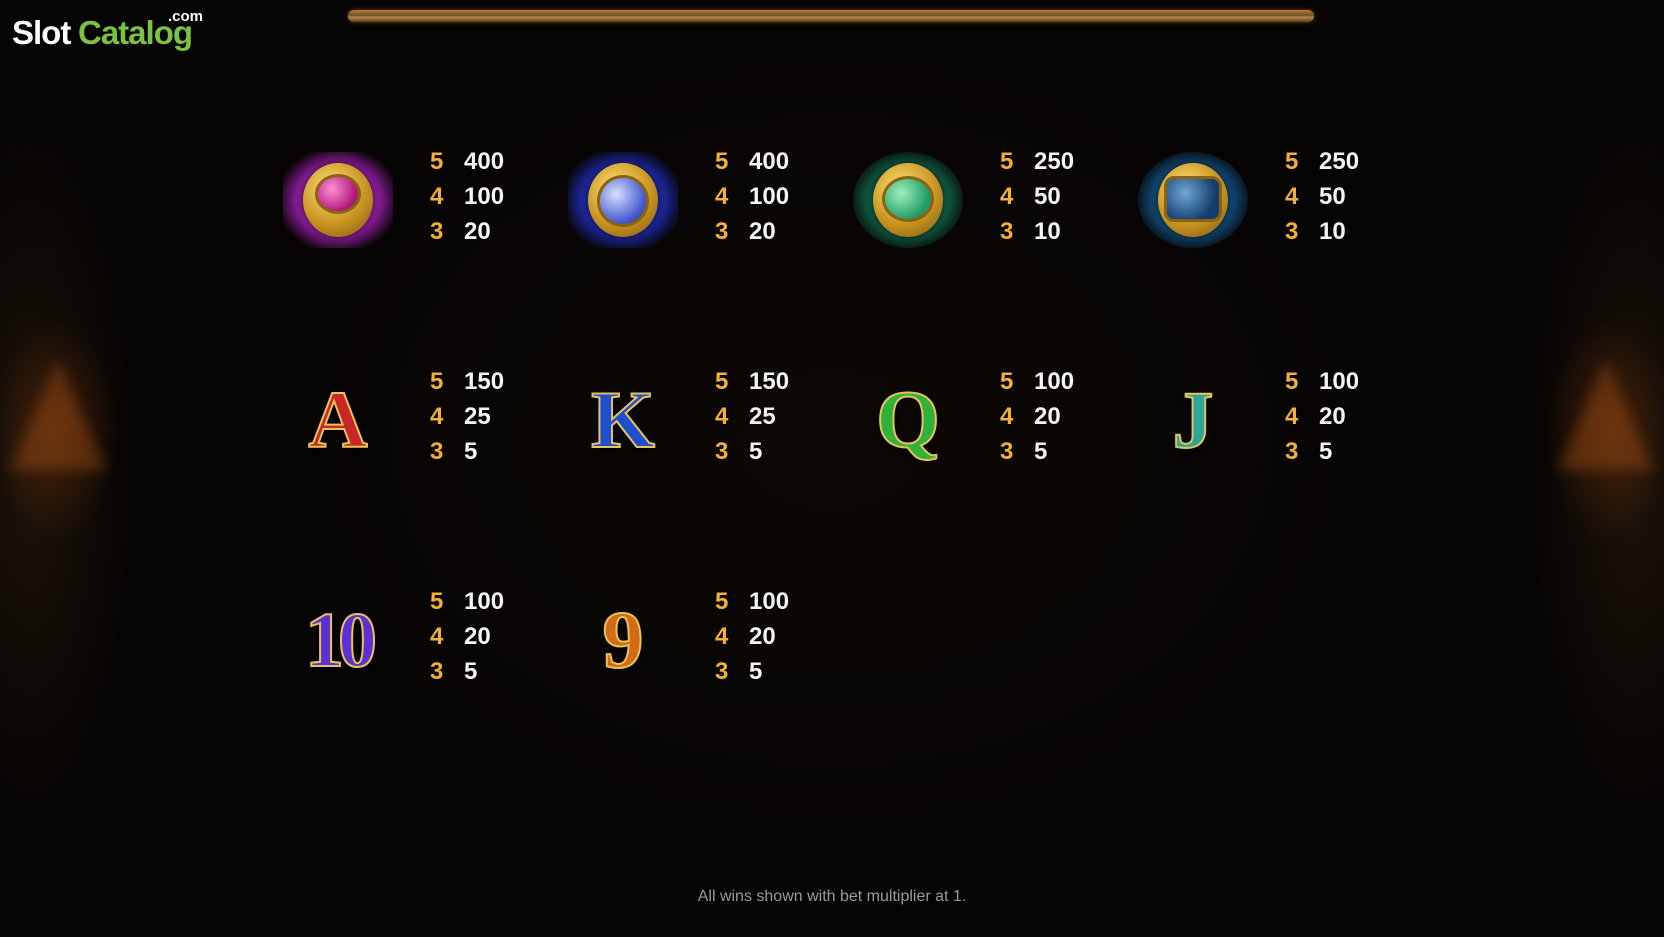 This screenshot has height=937, width=1664. Describe the element at coordinates (338, 200) in the screenshot. I see `ring-pink-gem-icon` at that location.